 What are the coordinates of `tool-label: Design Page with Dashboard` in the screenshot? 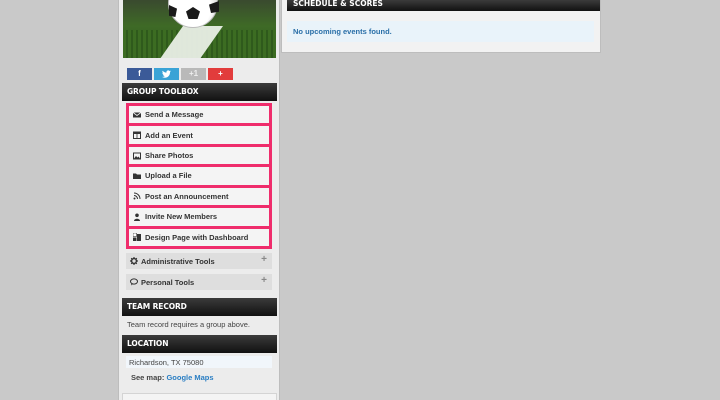 It's located at (197, 237).